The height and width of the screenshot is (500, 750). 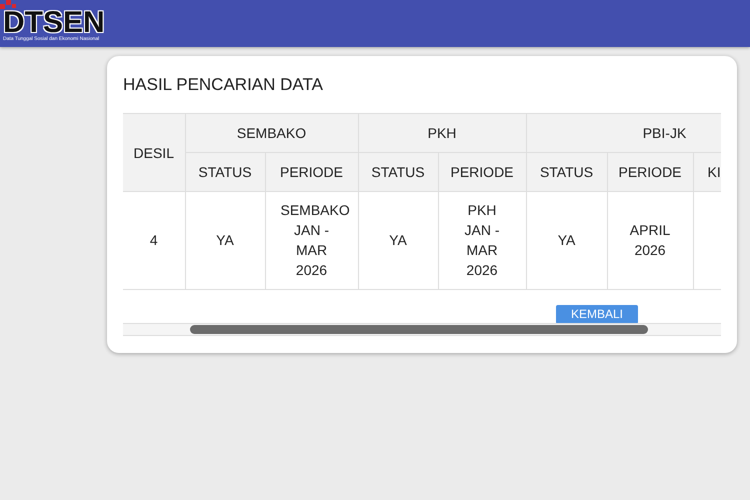 I want to click on column-header: KI, so click(x=707, y=172).